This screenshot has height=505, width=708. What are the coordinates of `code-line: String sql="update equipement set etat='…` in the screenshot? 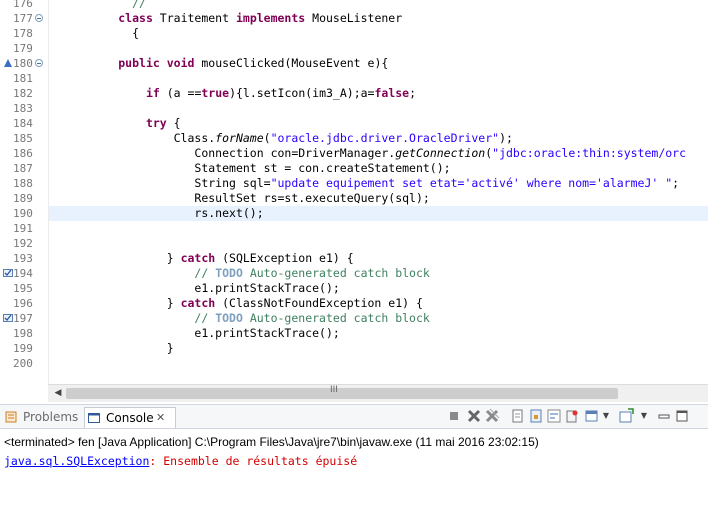 It's located at (378, 183).